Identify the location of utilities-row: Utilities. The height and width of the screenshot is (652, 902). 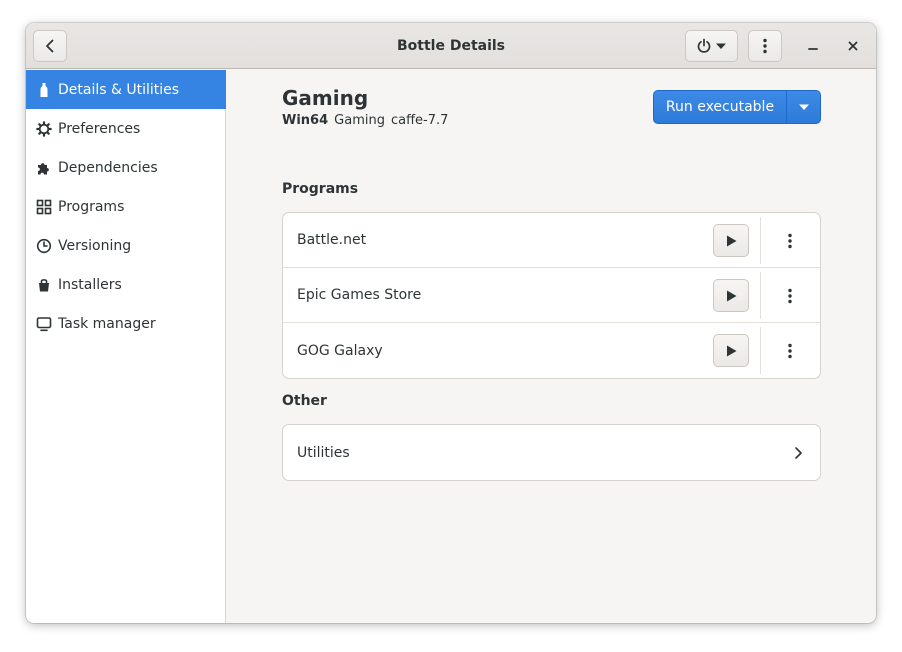
(551, 452).